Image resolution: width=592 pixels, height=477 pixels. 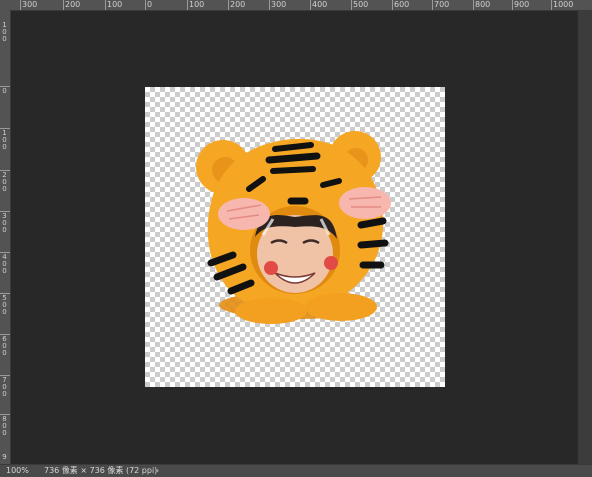 What do you see at coordinates (4, 387) in the screenshot?
I see `ruler-label: 7 0 0` at bounding box center [4, 387].